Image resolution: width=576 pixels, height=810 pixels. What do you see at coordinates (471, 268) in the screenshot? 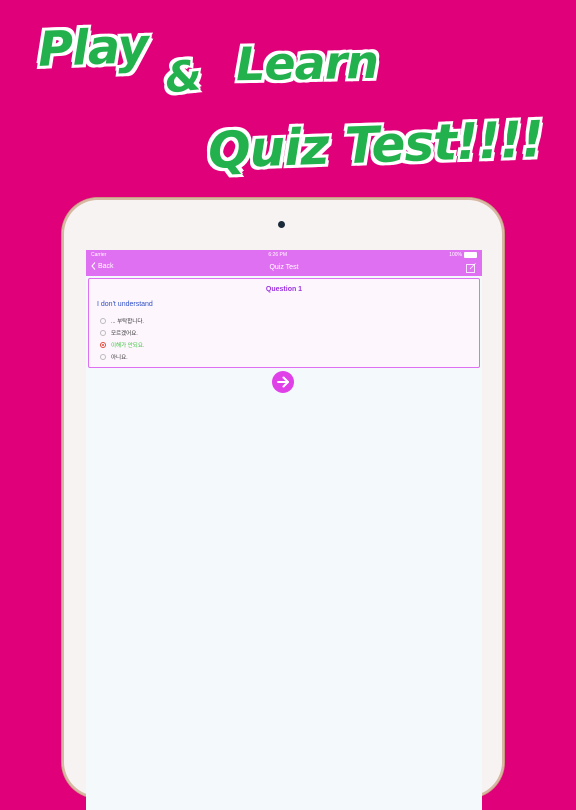
I see `compose-icon` at bounding box center [471, 268].